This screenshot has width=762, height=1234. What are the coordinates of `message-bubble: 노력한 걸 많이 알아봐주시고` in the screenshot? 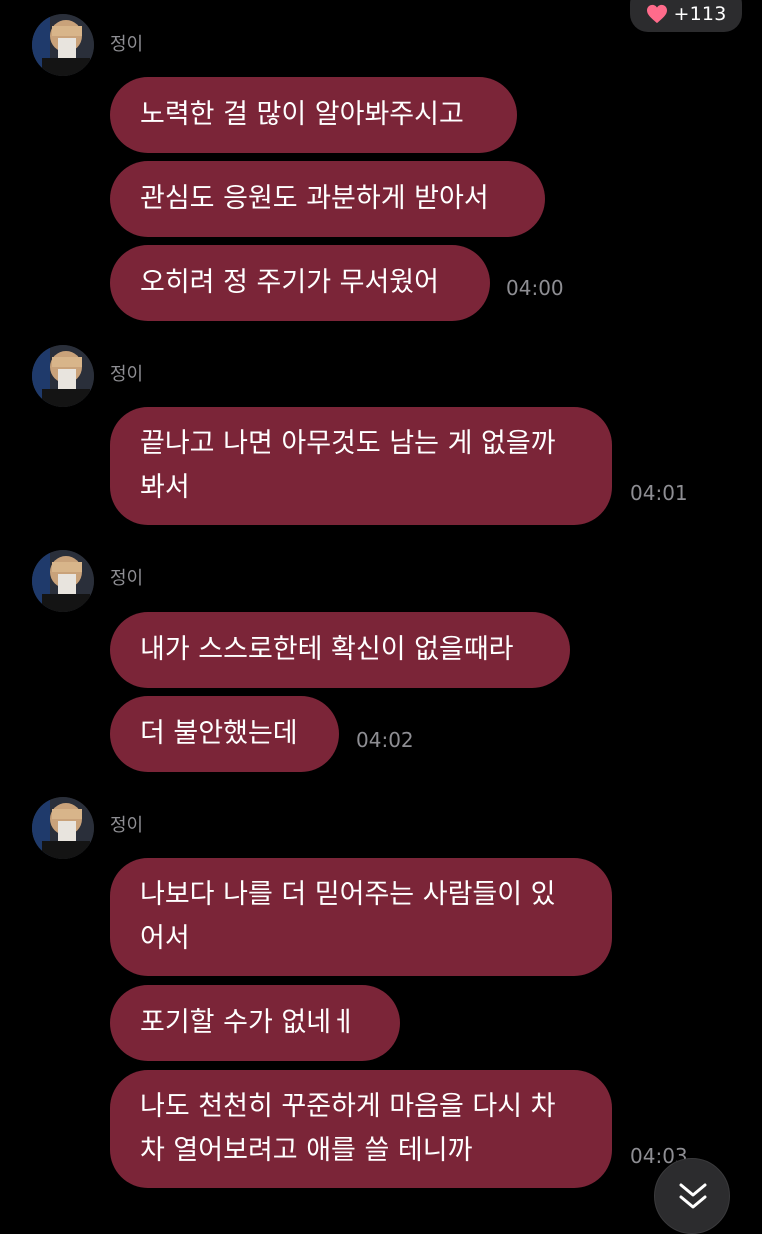 It's located at (313, 115).